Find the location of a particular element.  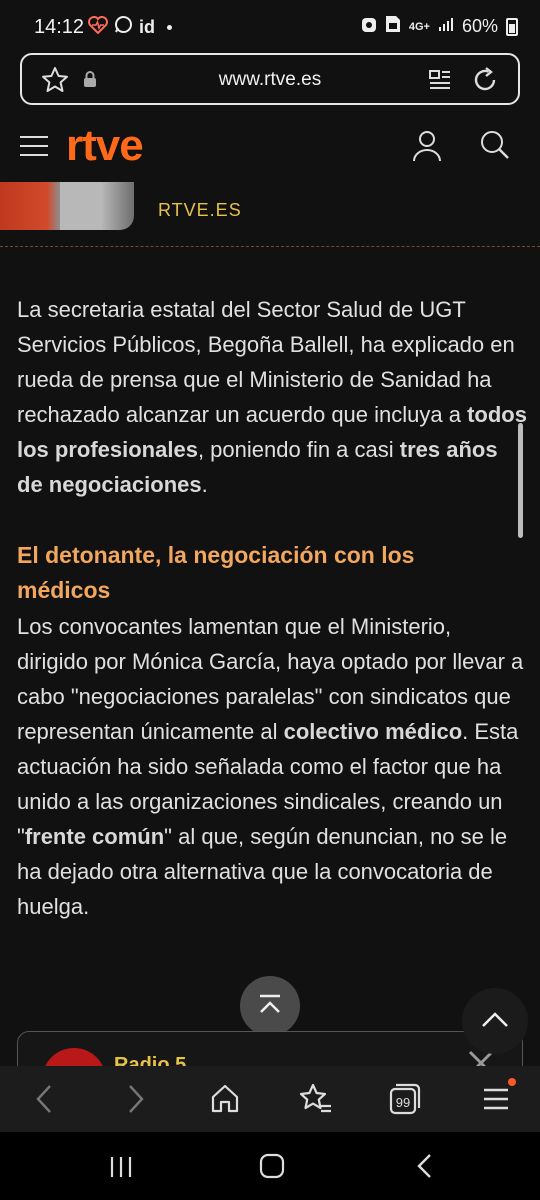

whatsapp-icon is located at coordinates (123, 27).